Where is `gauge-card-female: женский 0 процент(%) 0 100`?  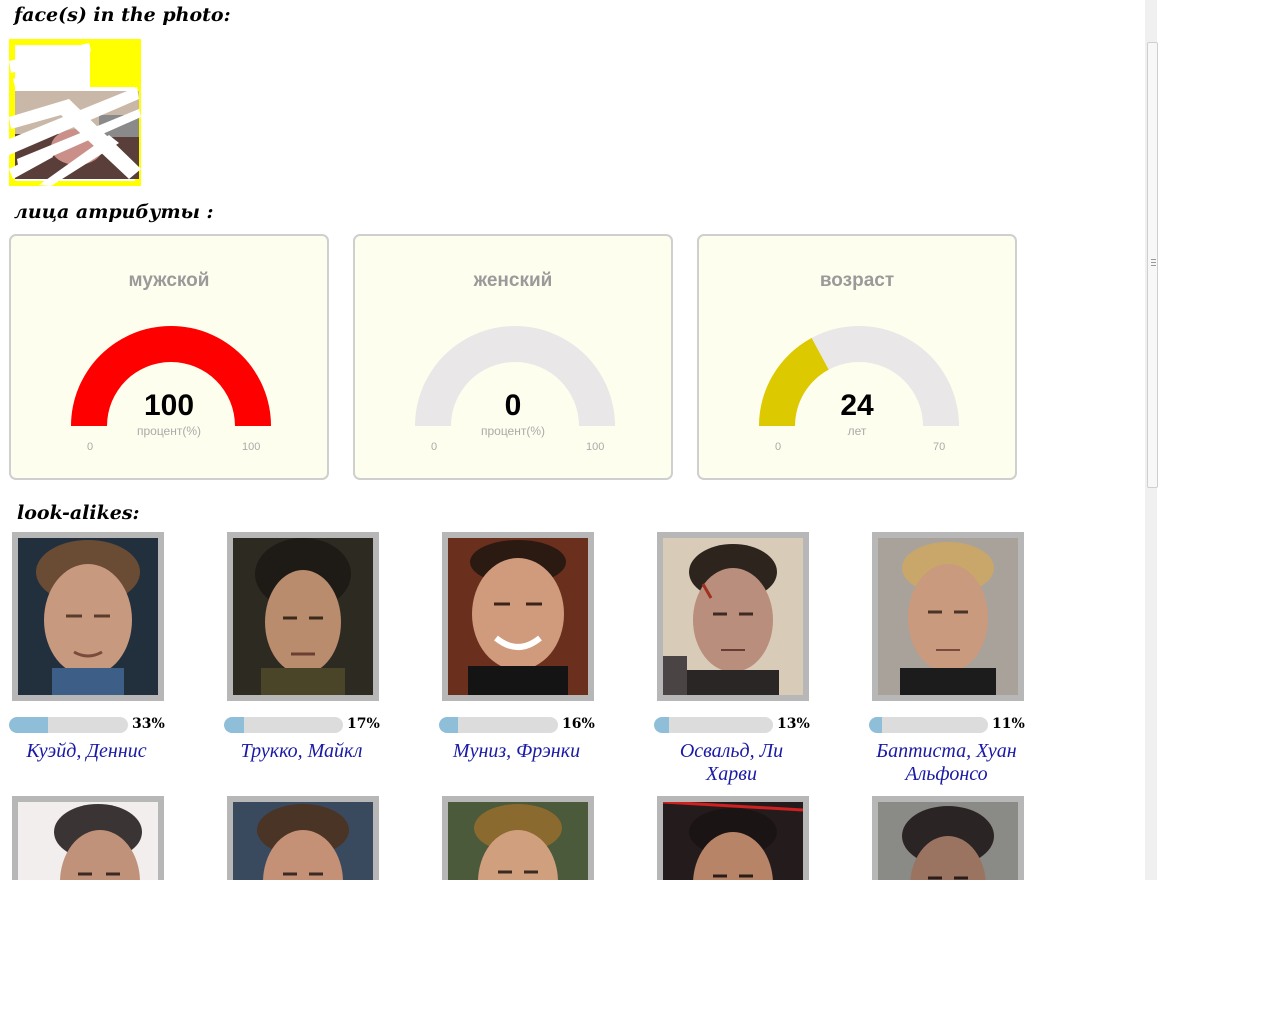 gauge-card-female: женский 0 процент(%) 0 100 is located at coordinates (513, 357).